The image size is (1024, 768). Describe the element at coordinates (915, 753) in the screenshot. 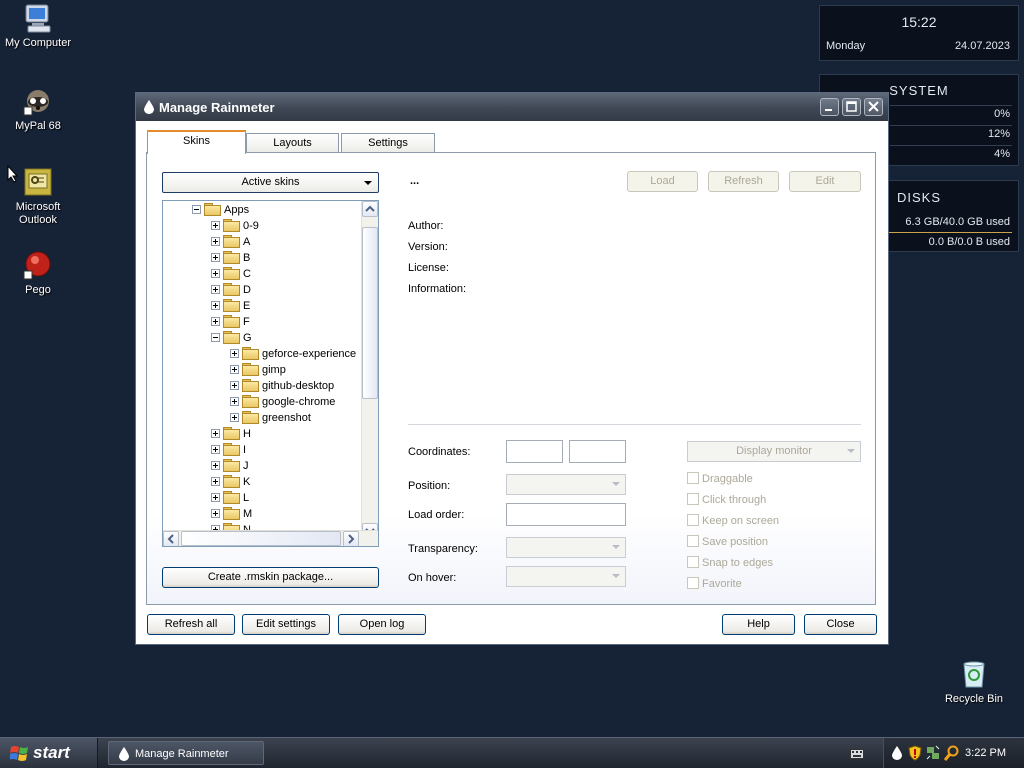

I see `security-shield-icon` at that location.